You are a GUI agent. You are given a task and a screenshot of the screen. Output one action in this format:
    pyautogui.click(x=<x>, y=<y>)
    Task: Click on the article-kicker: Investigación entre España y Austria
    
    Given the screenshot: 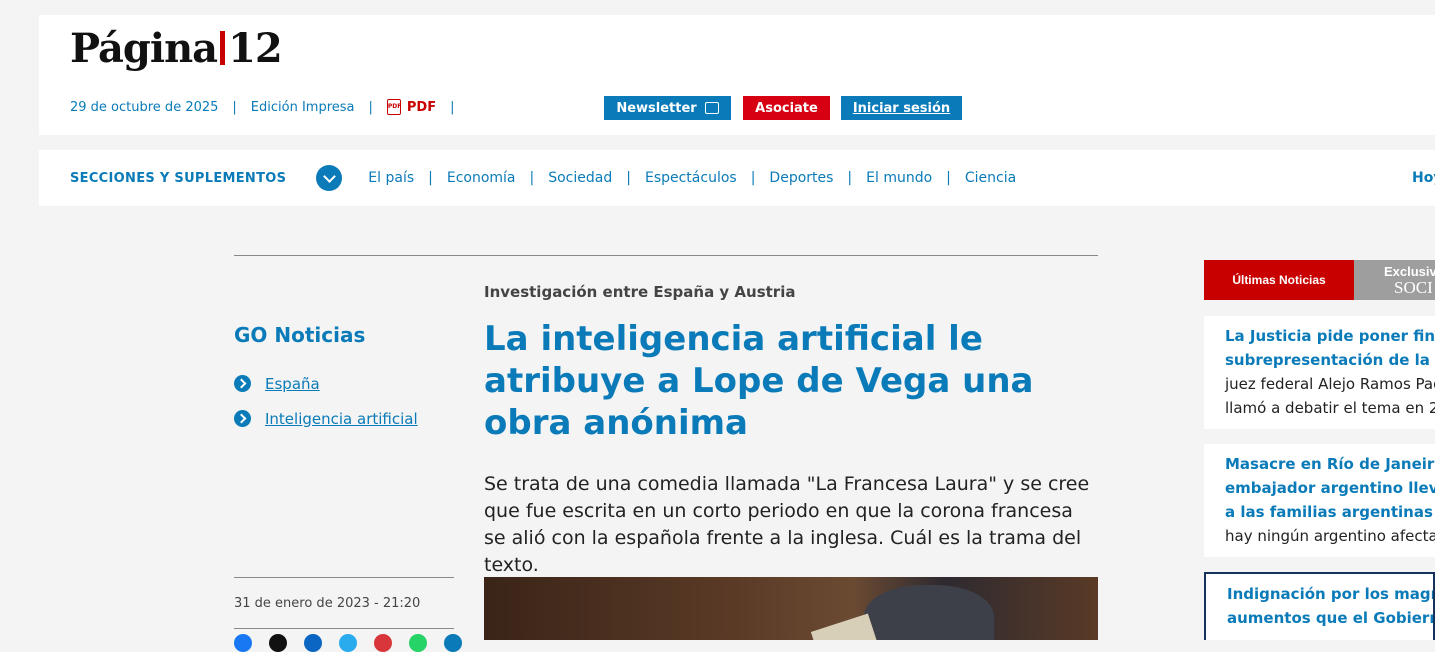 What is the action you would take?
    pyautogui.click(x=640, y=292)
    